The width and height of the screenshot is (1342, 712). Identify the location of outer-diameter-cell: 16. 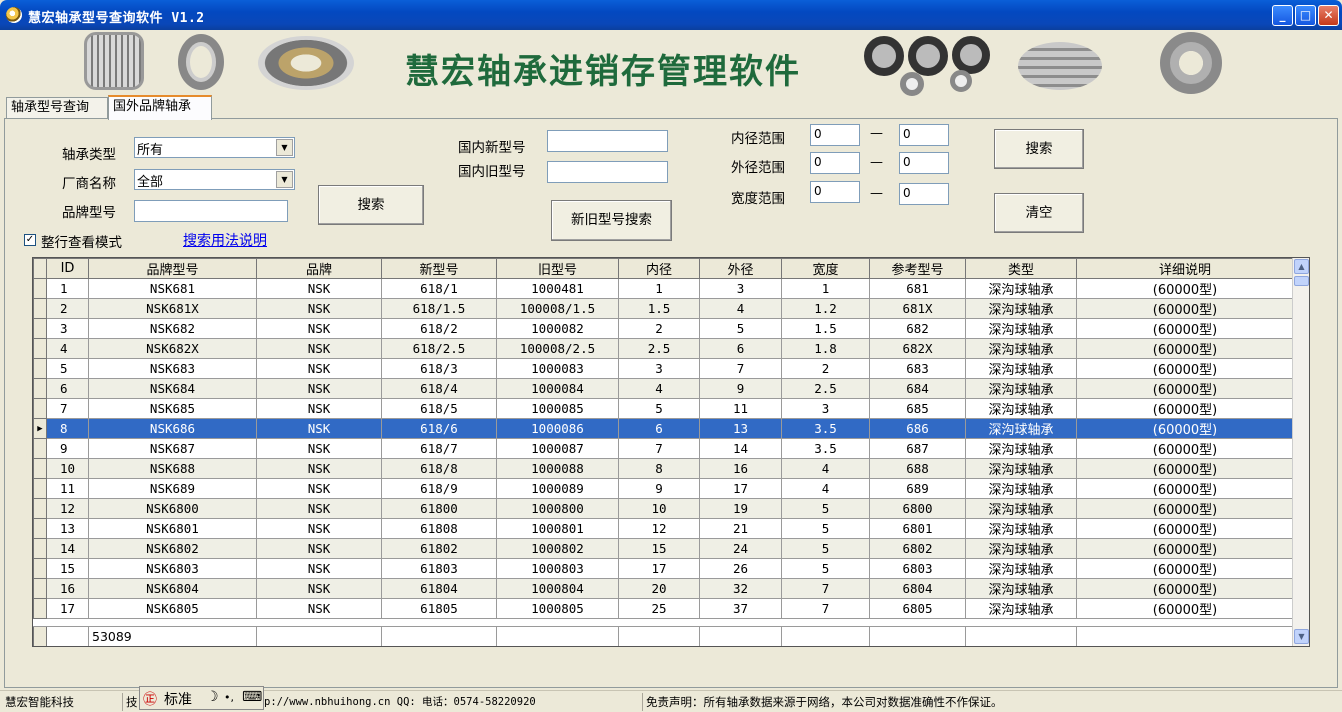
(740, 468).